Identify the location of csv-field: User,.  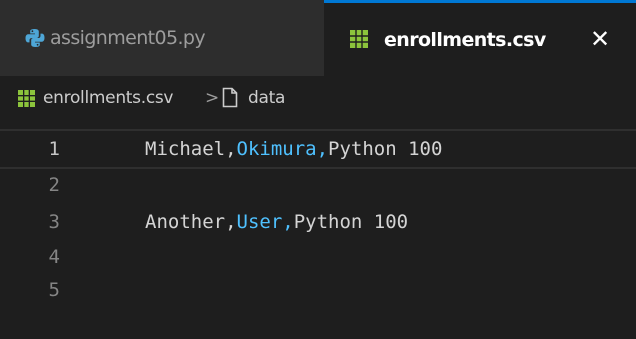
(265, 222).